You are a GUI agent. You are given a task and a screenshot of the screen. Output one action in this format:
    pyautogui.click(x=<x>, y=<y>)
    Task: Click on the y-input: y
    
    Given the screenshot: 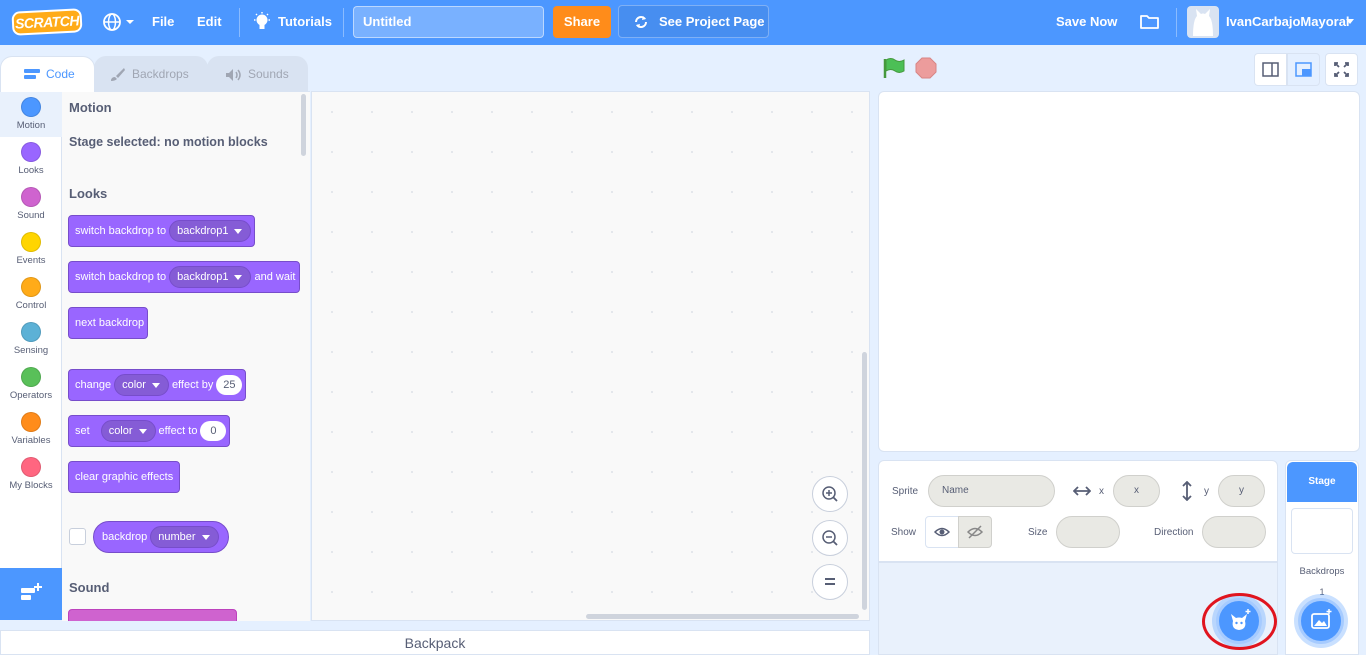 What is the action you would take?
    pyautogui.click(x=1241, y=491)
    